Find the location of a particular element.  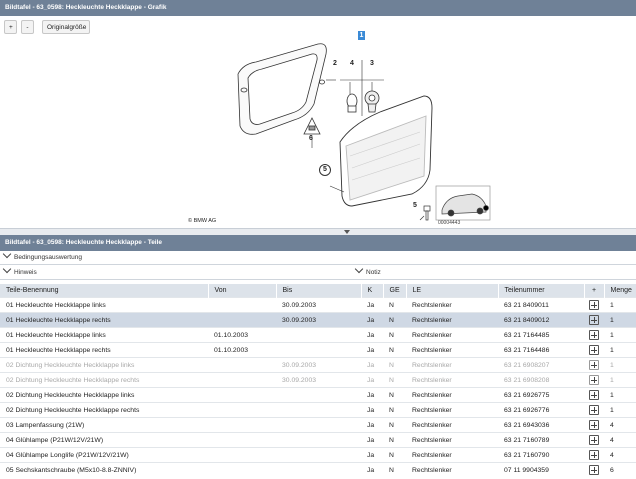

zoom-out-button: - is located at coordinates (27, 27).